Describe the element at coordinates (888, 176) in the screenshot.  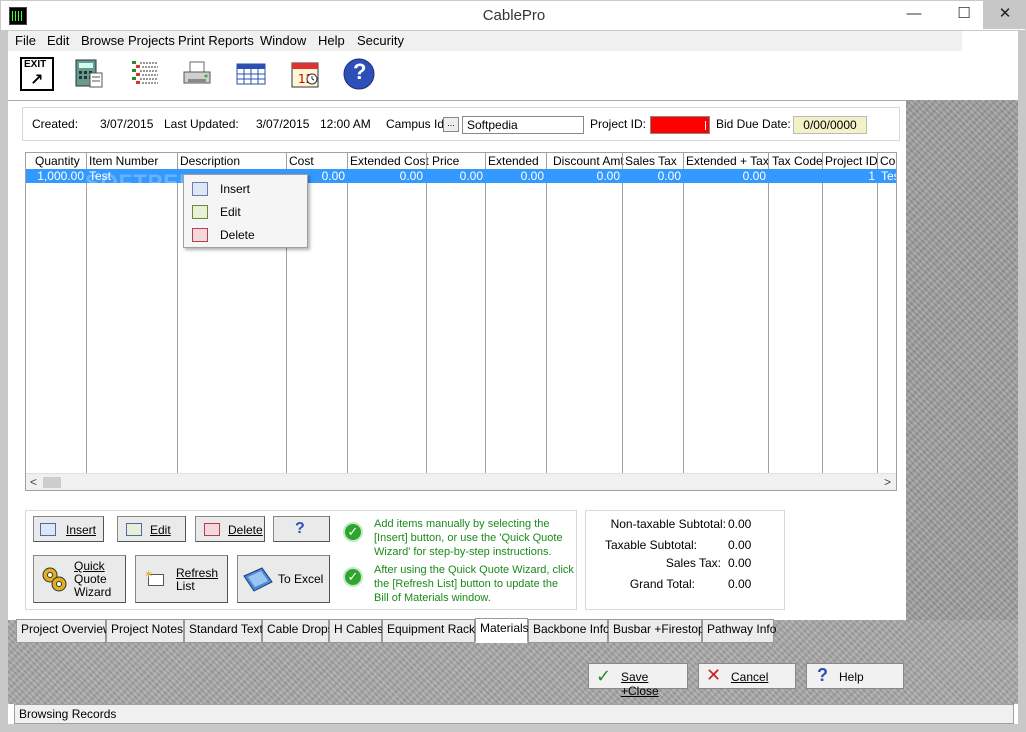
I see `cell-co: Tes` at that location.